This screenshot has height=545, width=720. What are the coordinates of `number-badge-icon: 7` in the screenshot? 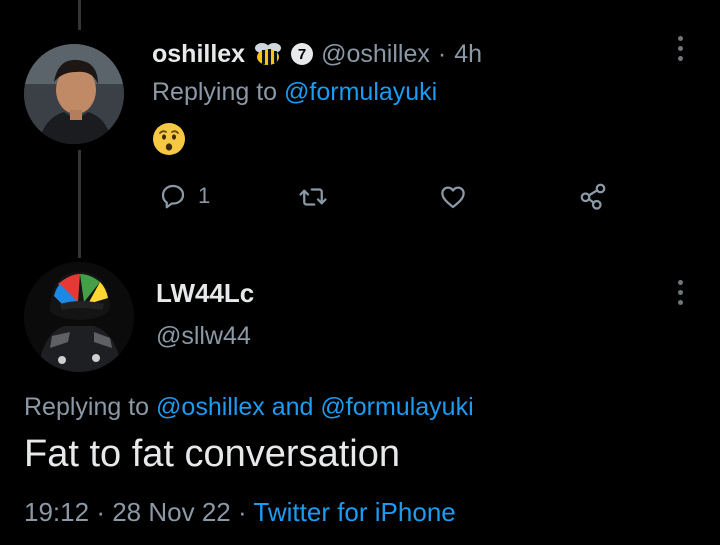 It's located at (302, 54).